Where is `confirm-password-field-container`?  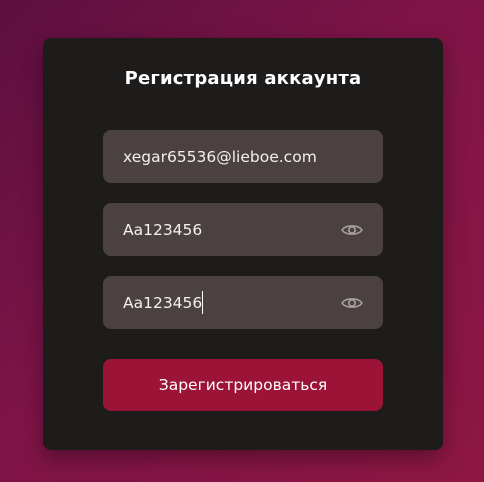
confirm-password-field-container is located at coordinates (243, 302).